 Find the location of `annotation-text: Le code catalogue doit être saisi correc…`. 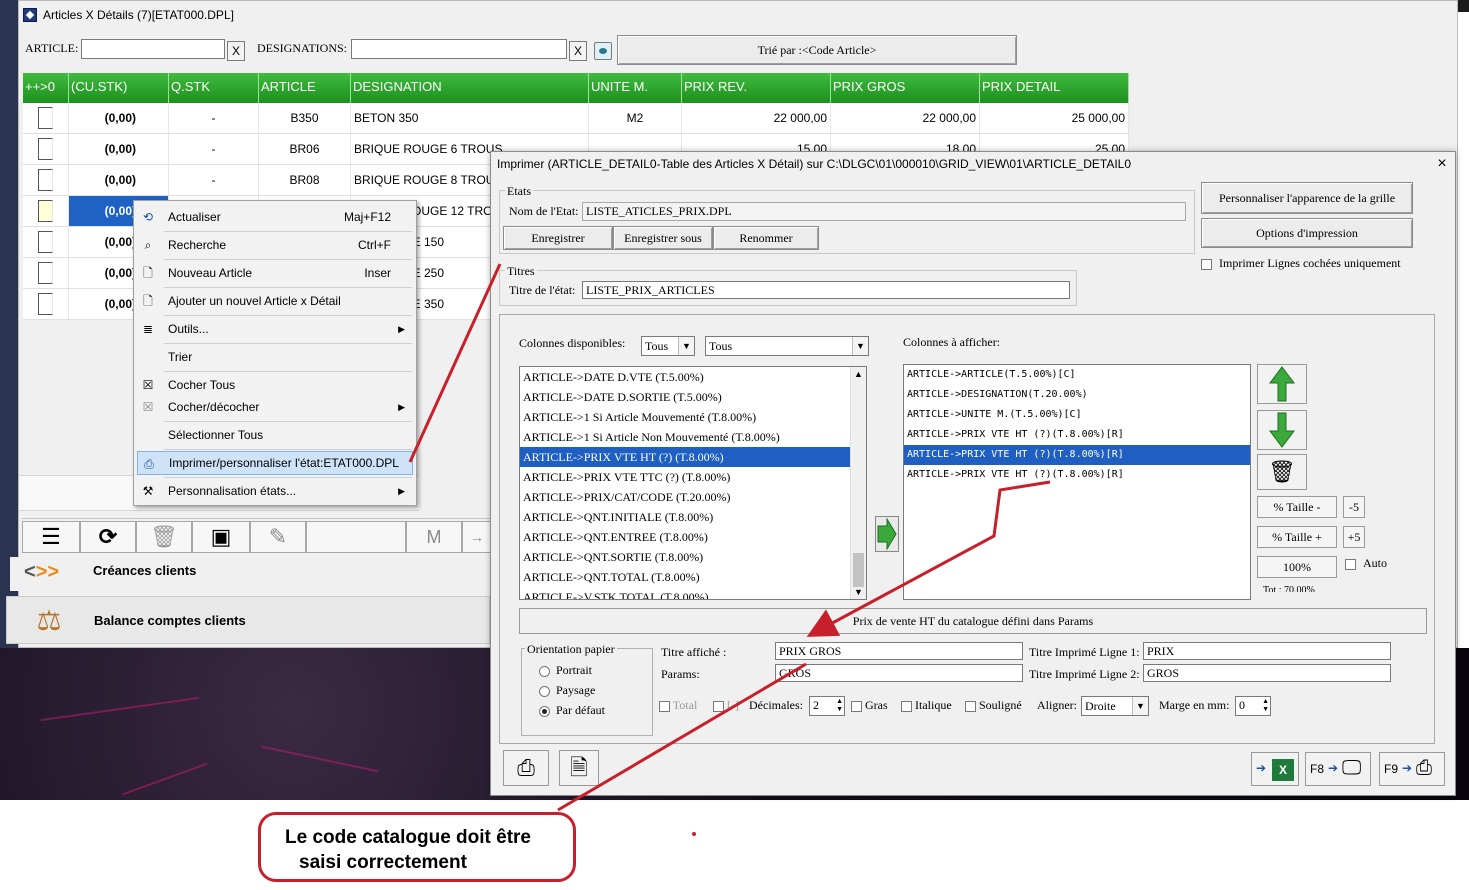

annotation-text: Le code catalogue doit être saisi correc… is located at coordinates (430, 850).